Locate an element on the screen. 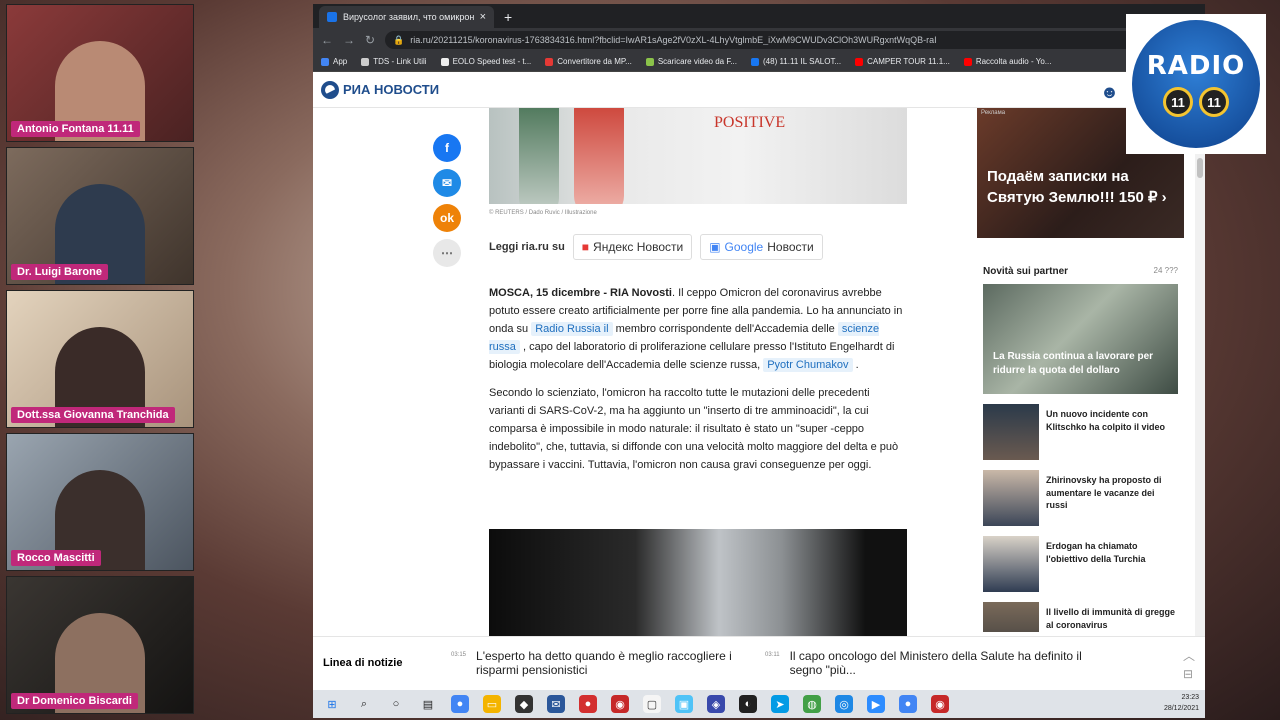  bookmark-label: TDS - Link Utili is located at coordinates (400, 61).